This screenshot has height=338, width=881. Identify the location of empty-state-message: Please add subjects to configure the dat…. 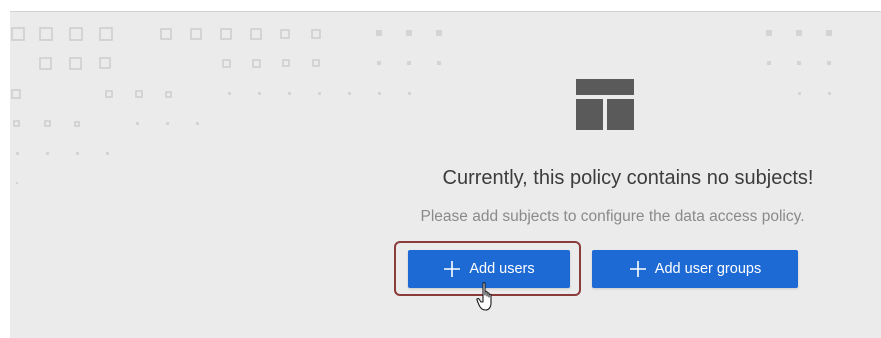
(612, 216).